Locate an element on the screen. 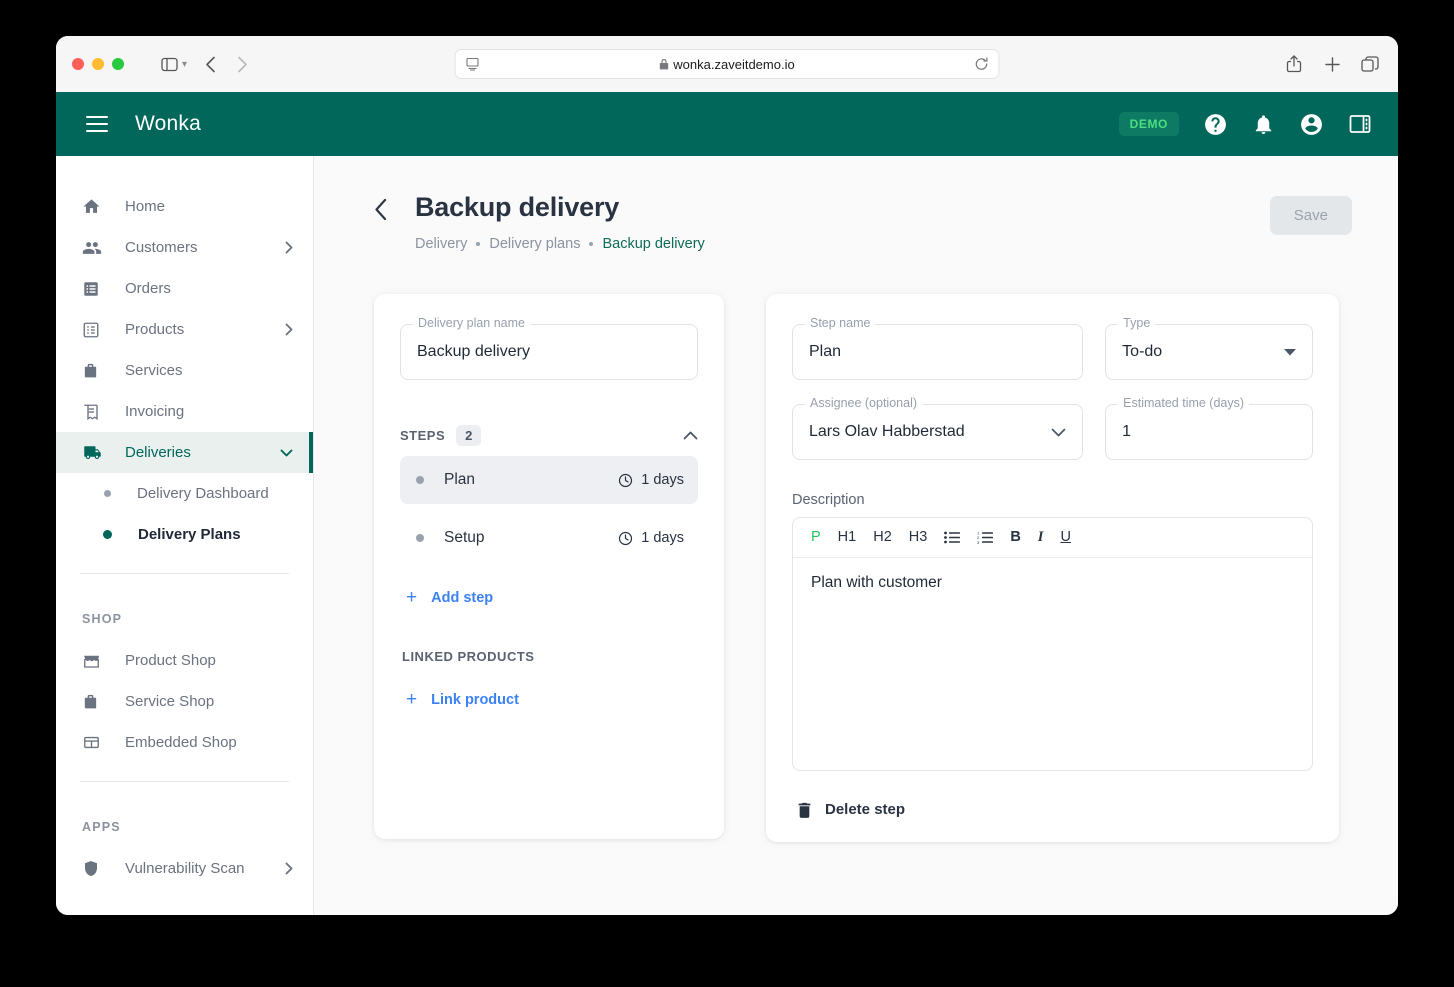  step-fields-row-1: Step name Plan Type To-do is located at coordinates (1052, 348).